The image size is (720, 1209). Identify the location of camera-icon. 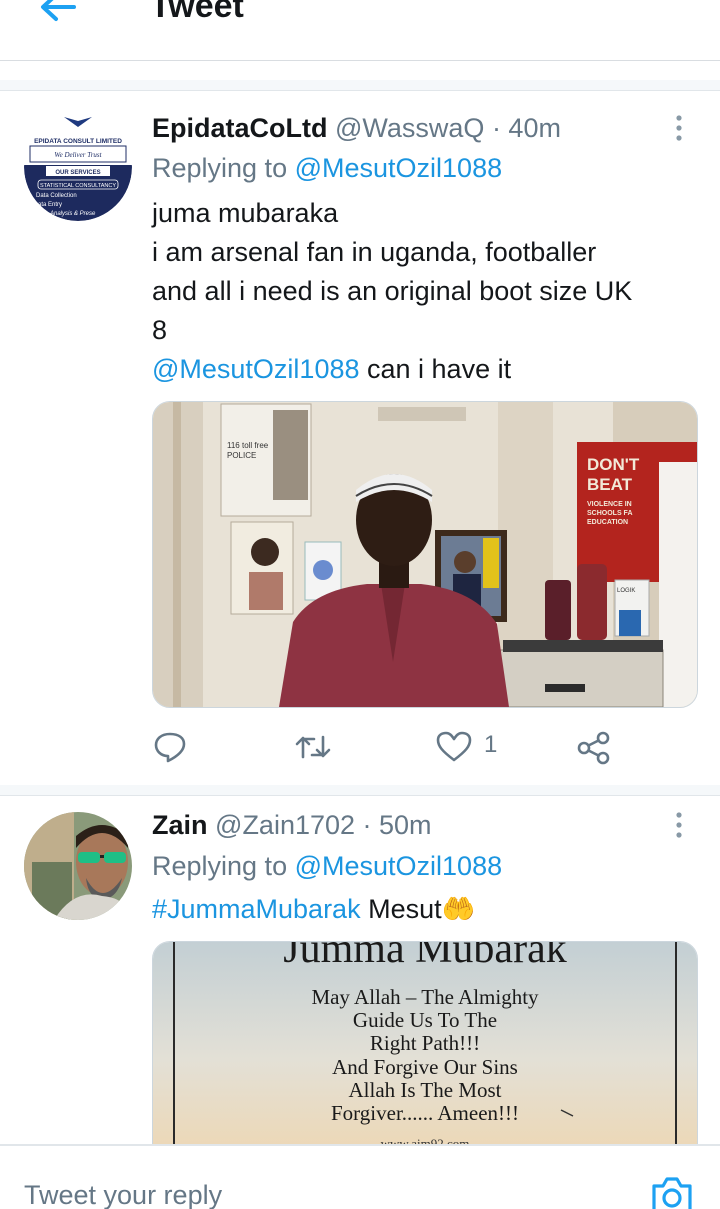
(672, 1191).